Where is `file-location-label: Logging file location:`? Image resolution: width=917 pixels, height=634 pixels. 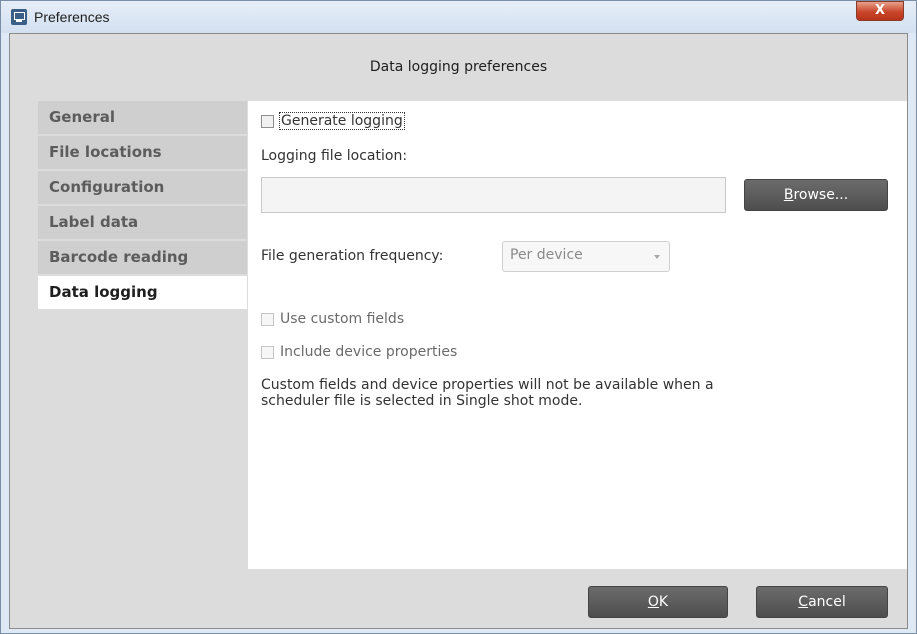 file-location-label: Logging file location: is located at coordinates (334, 156).